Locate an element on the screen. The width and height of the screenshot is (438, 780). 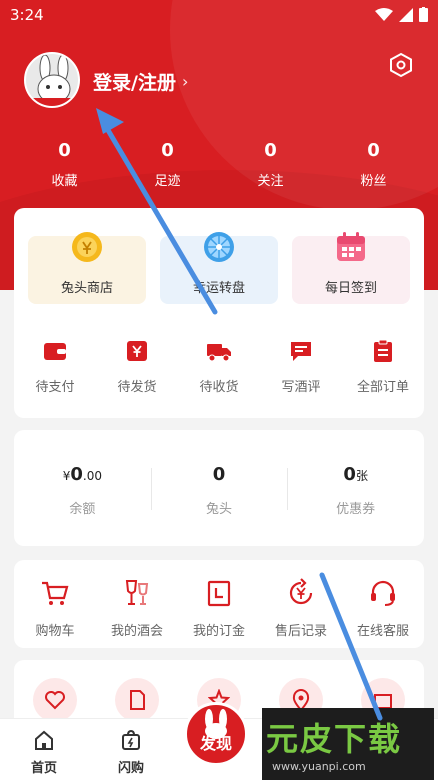
cart-icon is located at coordinates (55, 593).